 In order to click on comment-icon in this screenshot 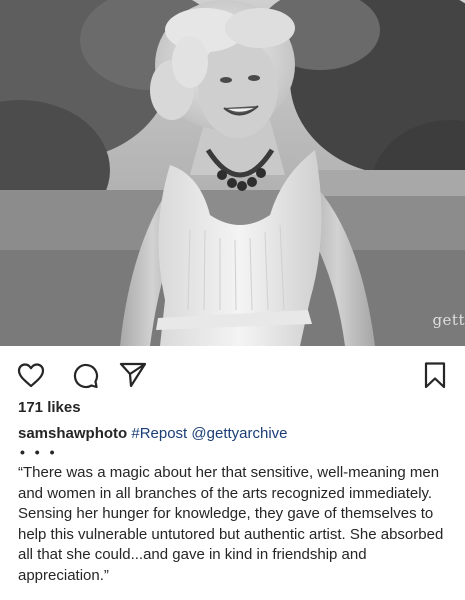, I will do `click(86, 376)`.